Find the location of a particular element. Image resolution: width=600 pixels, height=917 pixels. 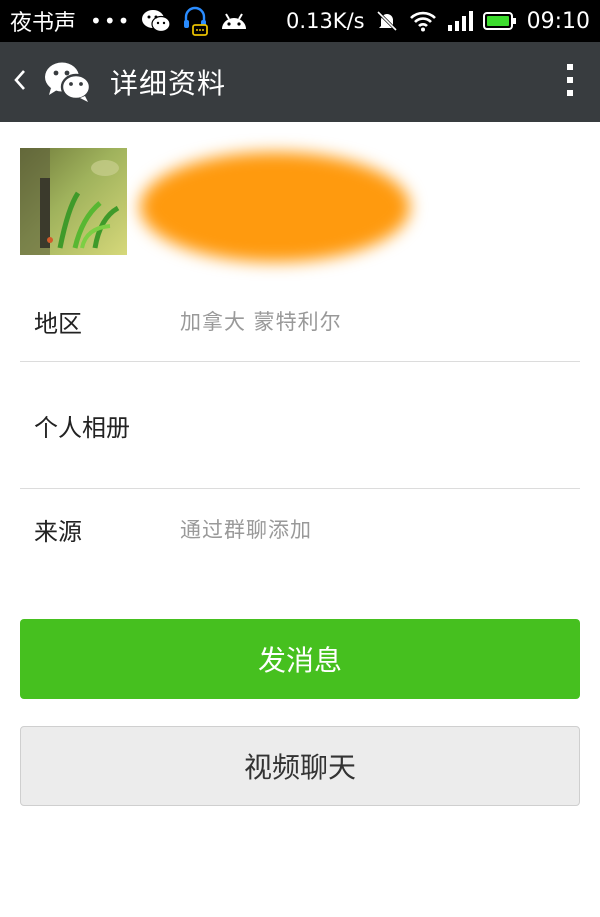

more-vertical-icon is located at coordinates (570, 82).